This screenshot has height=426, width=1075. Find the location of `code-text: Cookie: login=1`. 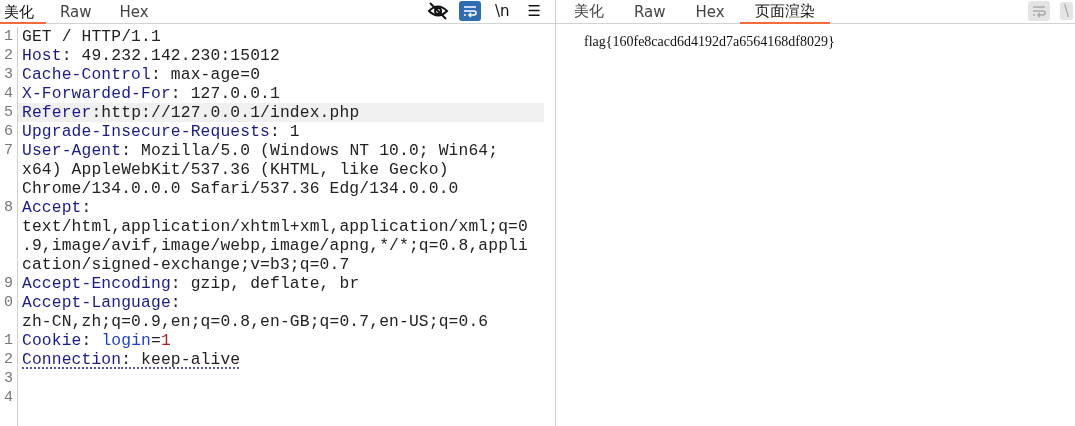

code-text: Cookie: login=1 is located at coordinates (96, 340).